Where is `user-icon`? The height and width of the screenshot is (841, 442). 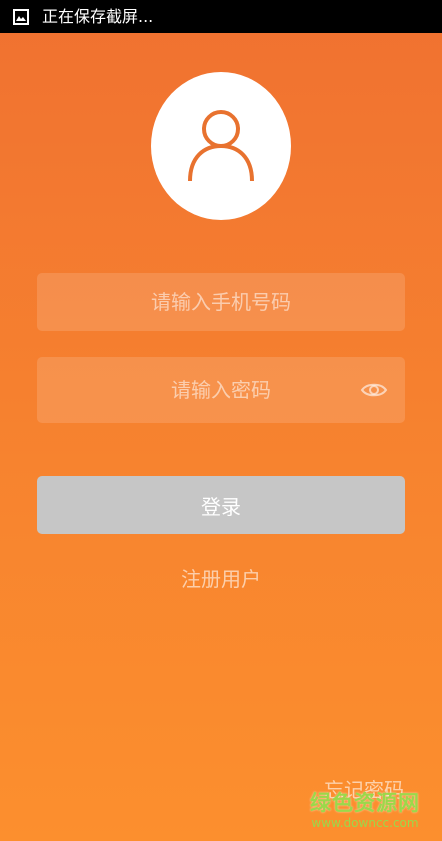
user-icon is located at coordinates (221, 146).